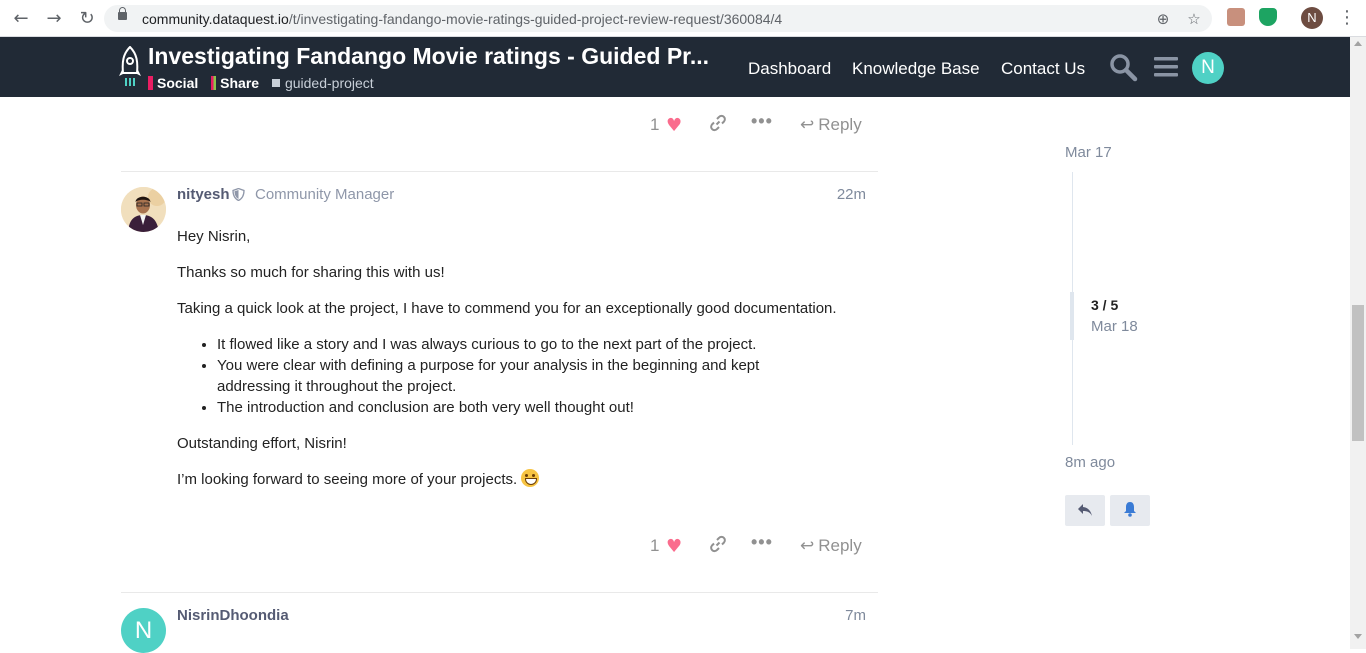 This screenshot has width=1366, height=653. I want to click on topic-categories: Social Share guided-project, so click(265, 83).